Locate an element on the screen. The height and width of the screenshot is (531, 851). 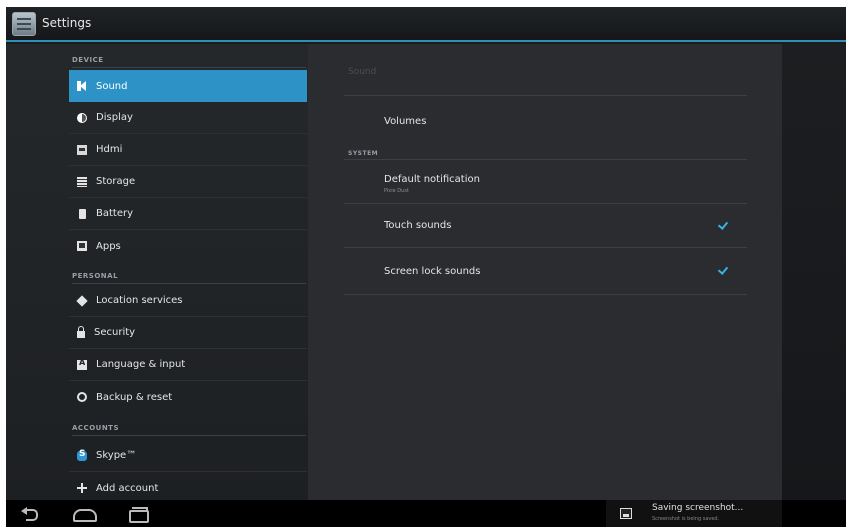
storage-icon is located at coordinates (82, 181).